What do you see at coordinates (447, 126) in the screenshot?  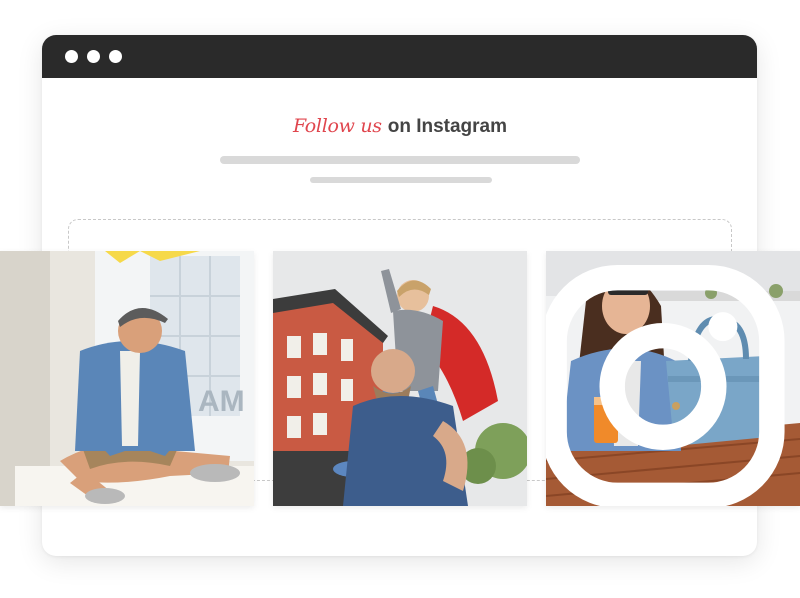 I see `heading-plain-text: on Instagram` at bounding box center [447, 126].